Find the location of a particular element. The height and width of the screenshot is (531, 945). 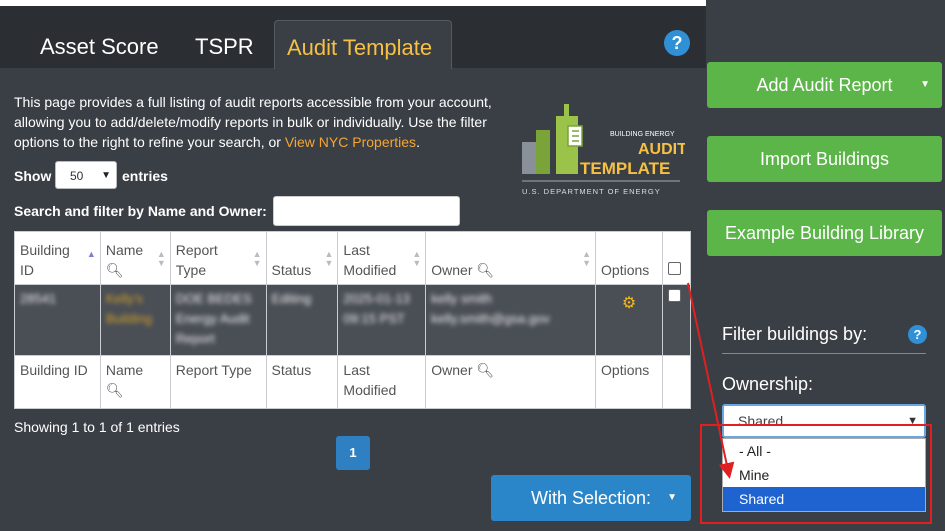

tab-audit-template: Audit Template is located at coordinates (363, 44).